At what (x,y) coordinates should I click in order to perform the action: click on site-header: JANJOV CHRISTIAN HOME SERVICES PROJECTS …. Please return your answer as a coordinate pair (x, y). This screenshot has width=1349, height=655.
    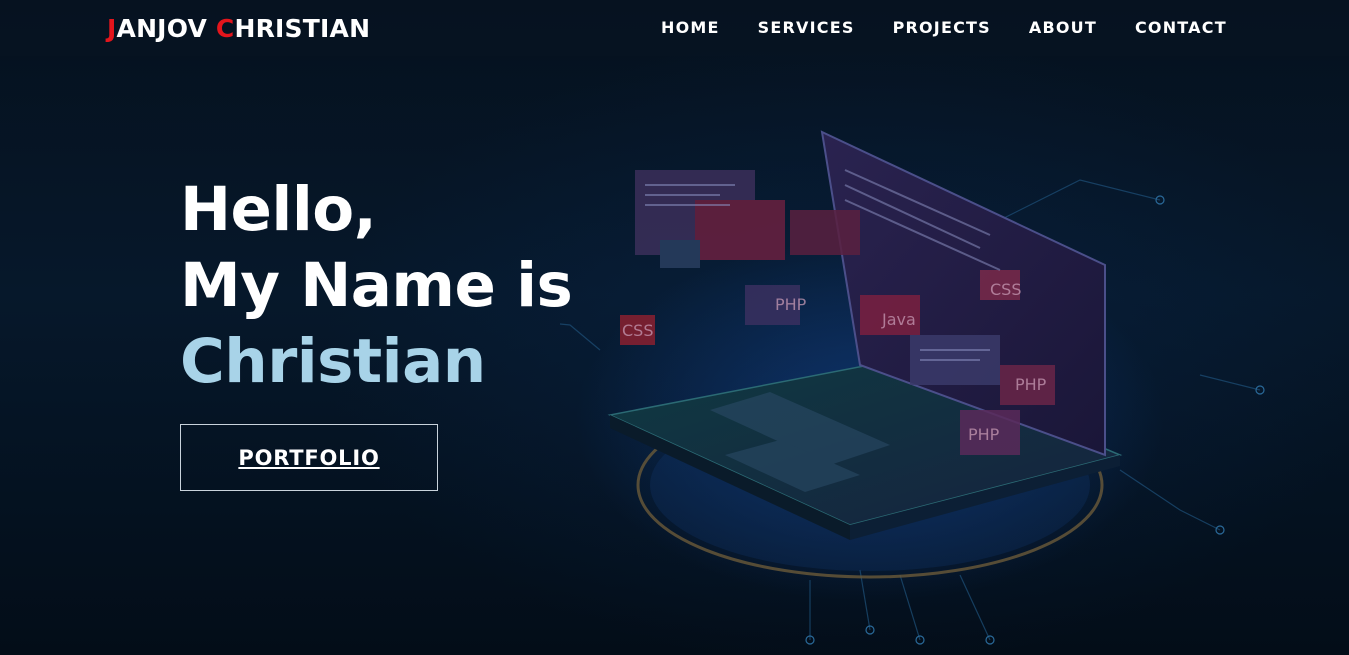
    Looking at the image, I should click on (674, 28).